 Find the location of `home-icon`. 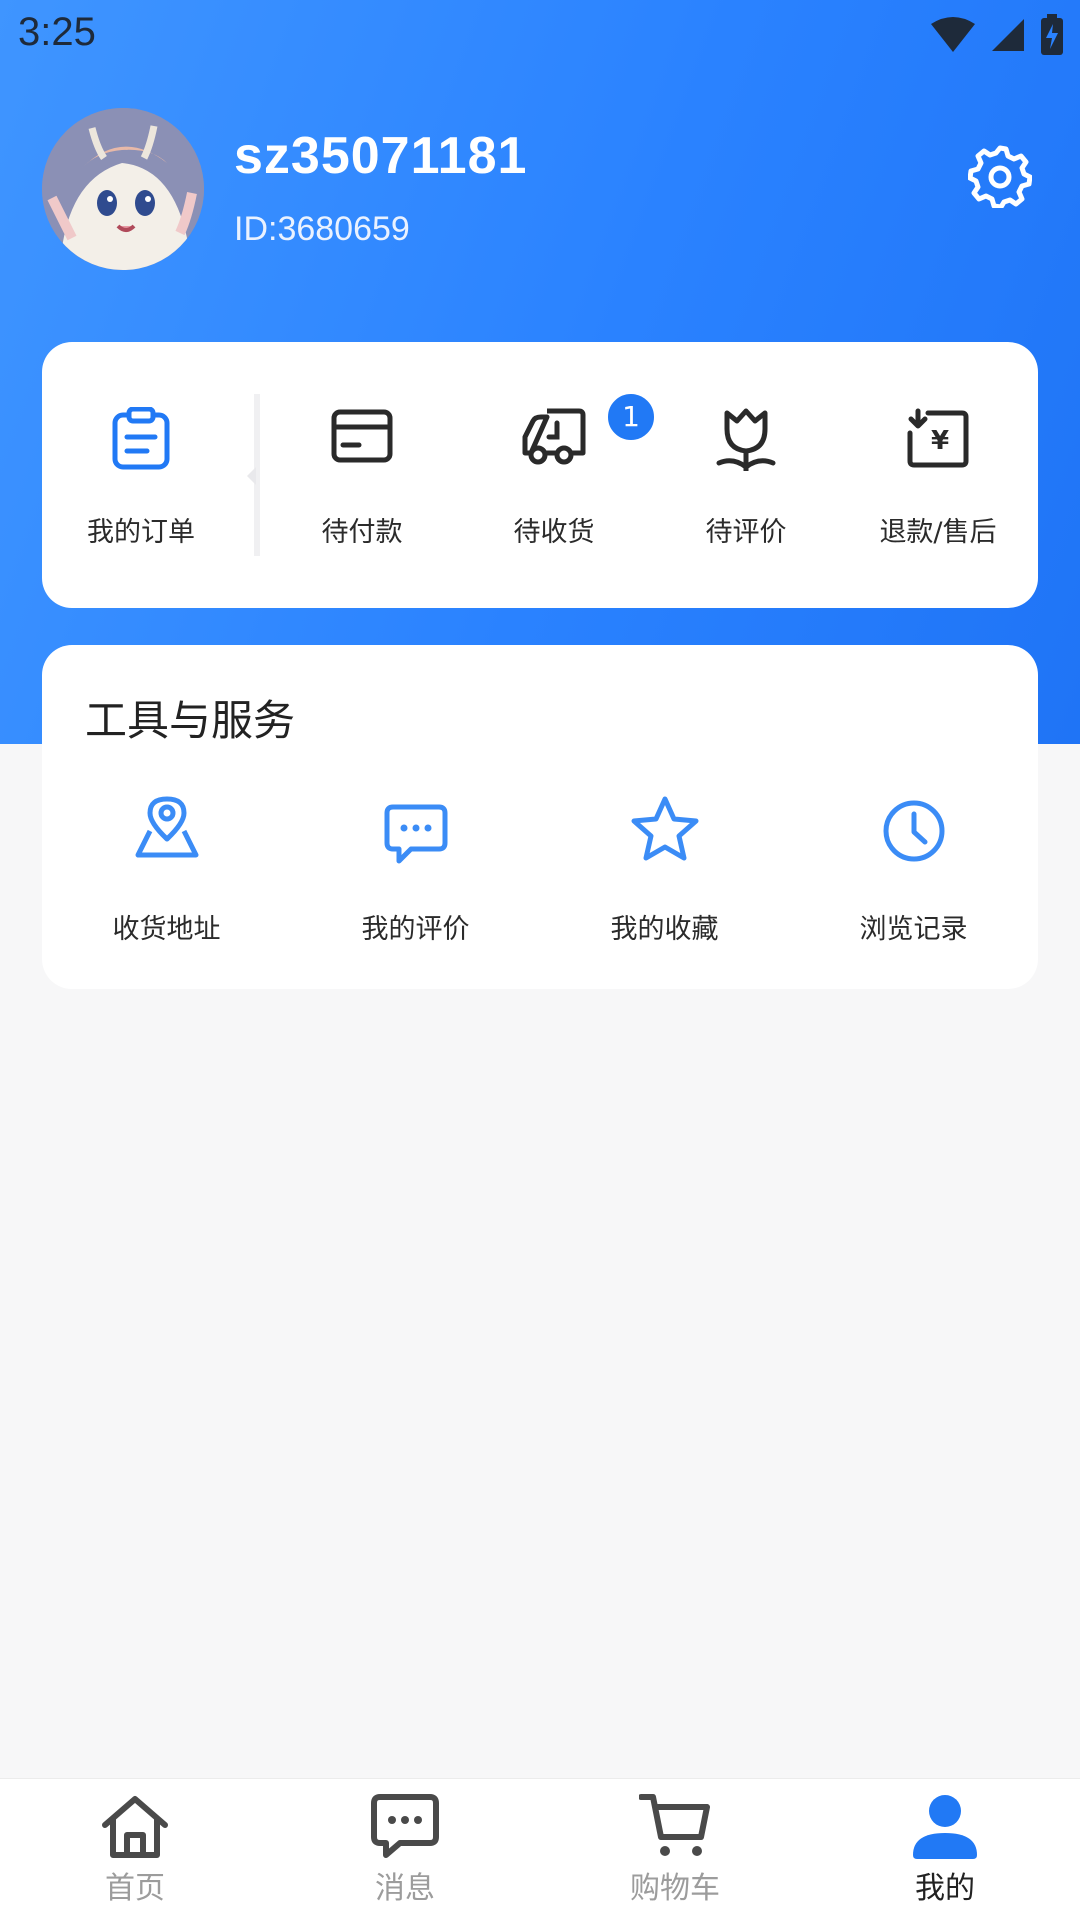

home-icon is located at coordinates (135, 1827).